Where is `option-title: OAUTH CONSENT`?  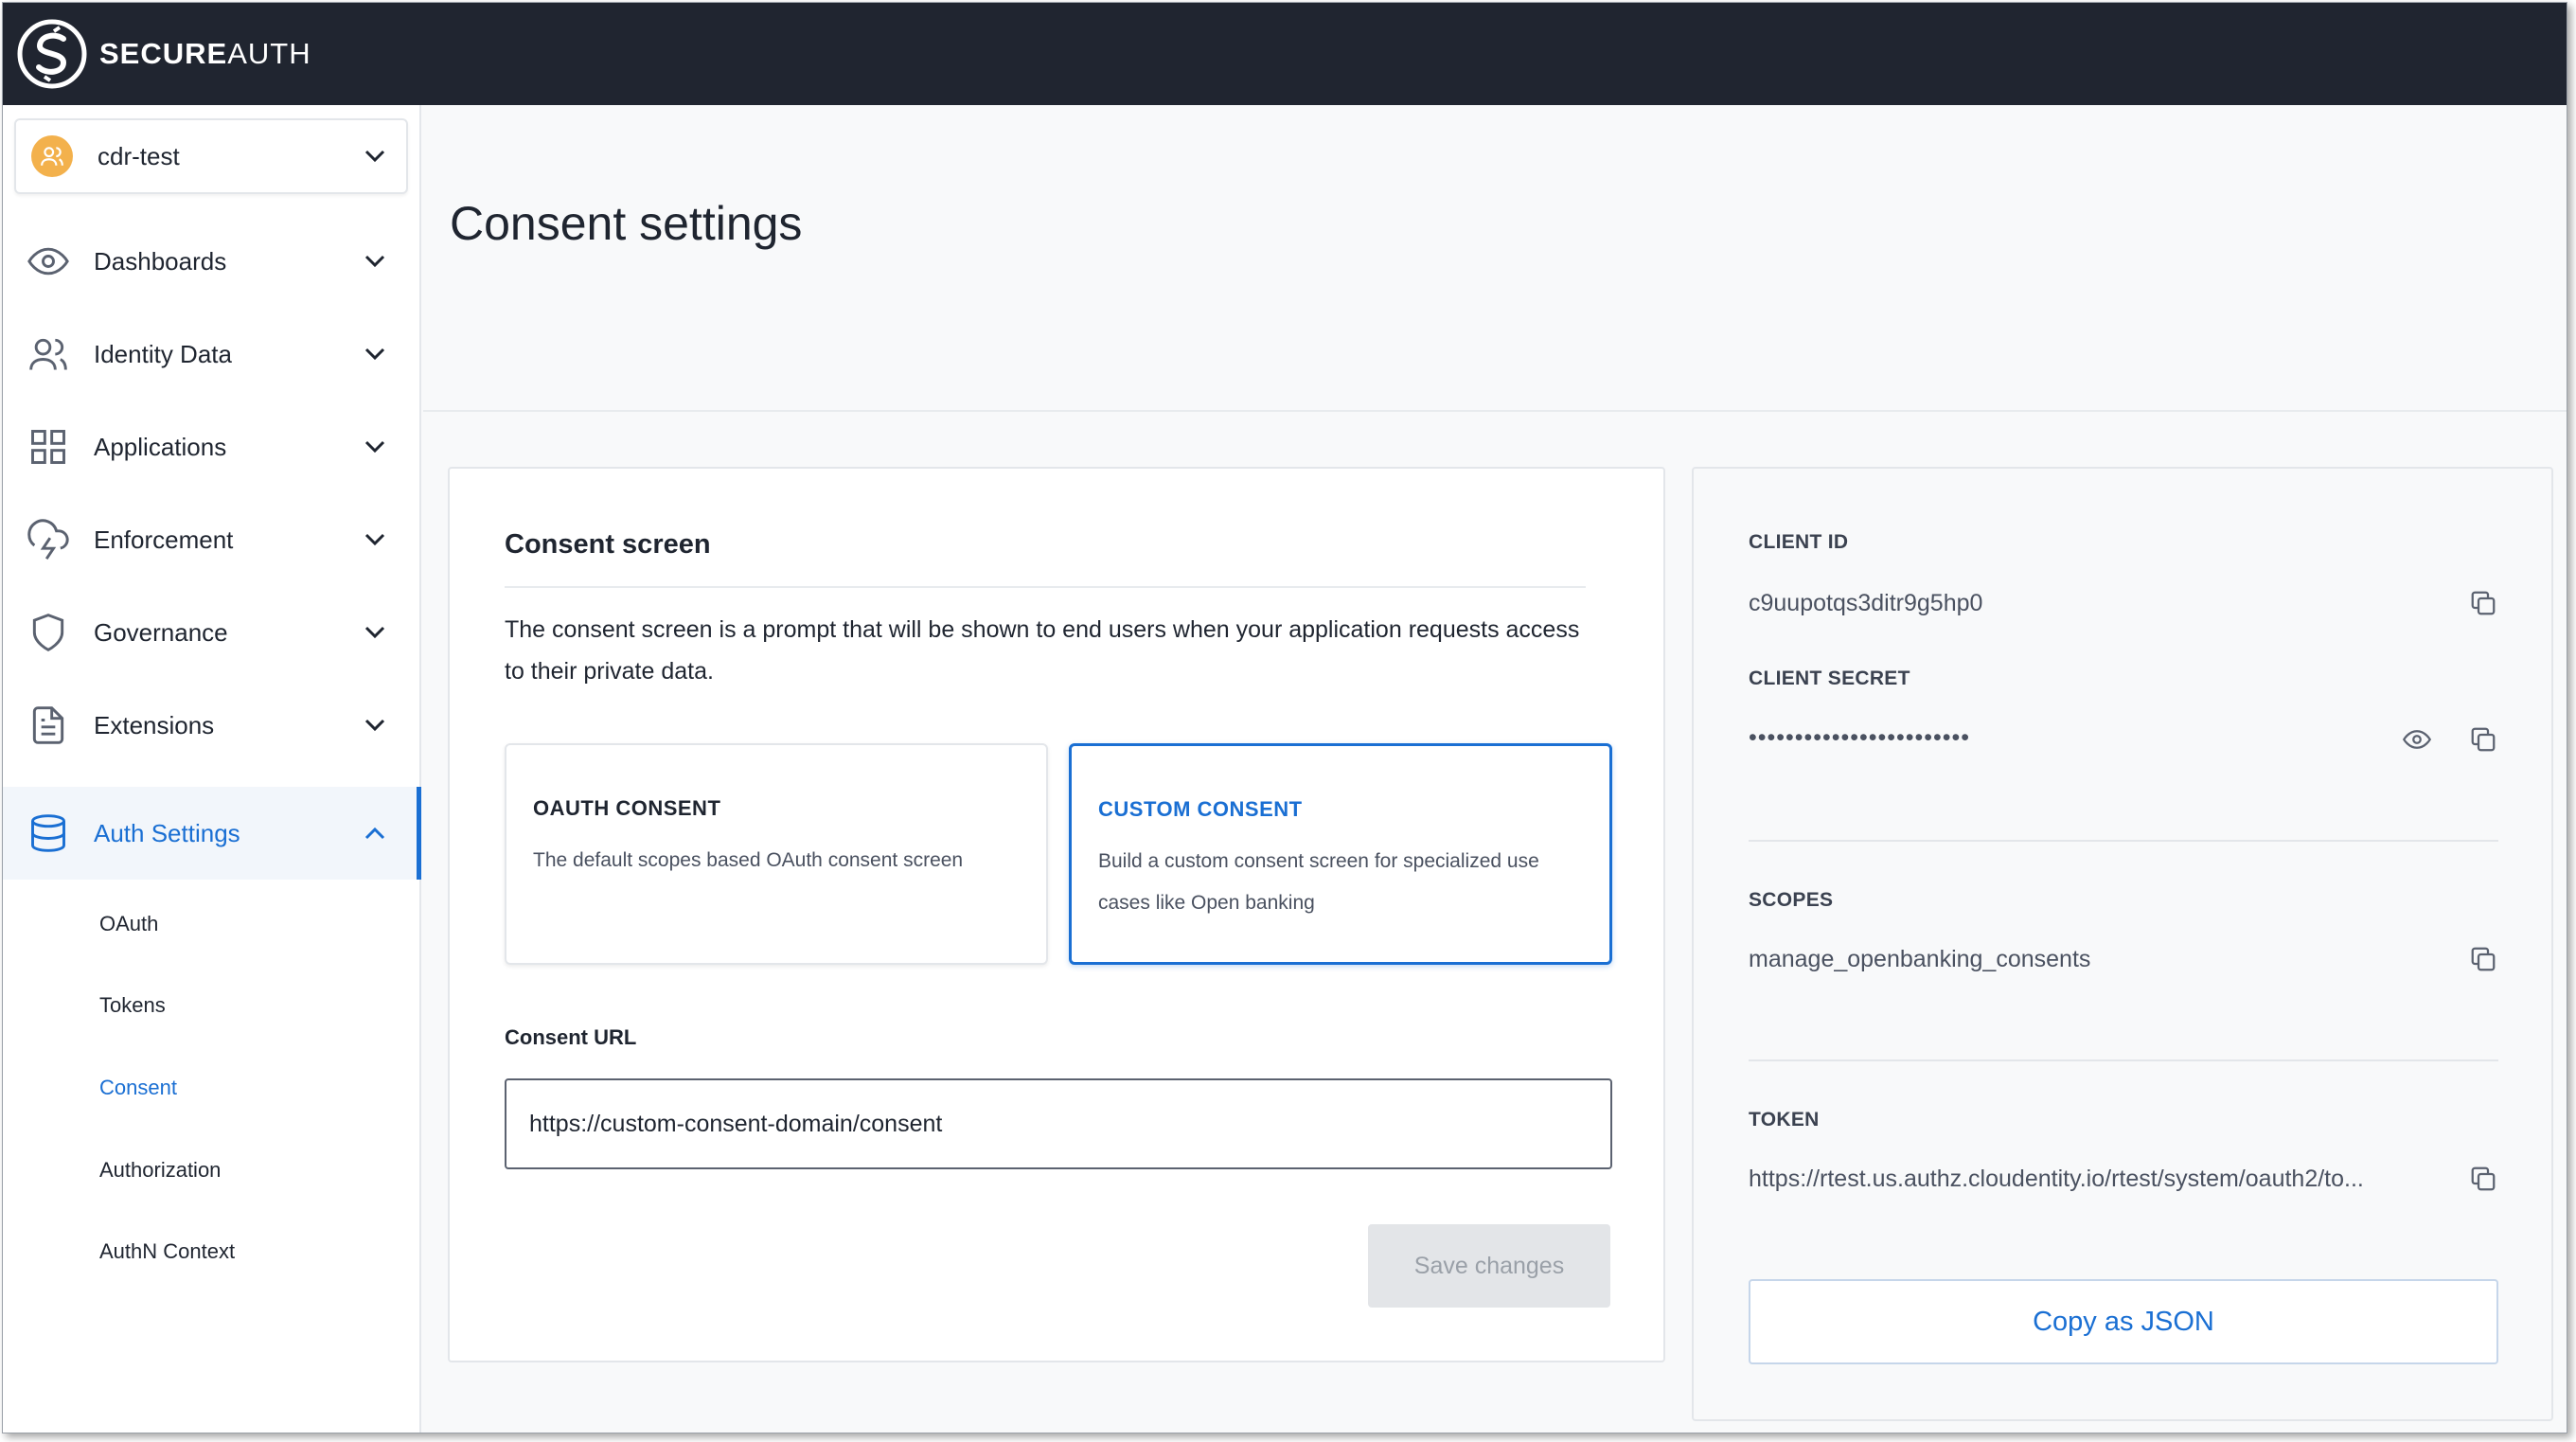 option-title: OAUTH CONSENT is located at coordinates (627, 808).